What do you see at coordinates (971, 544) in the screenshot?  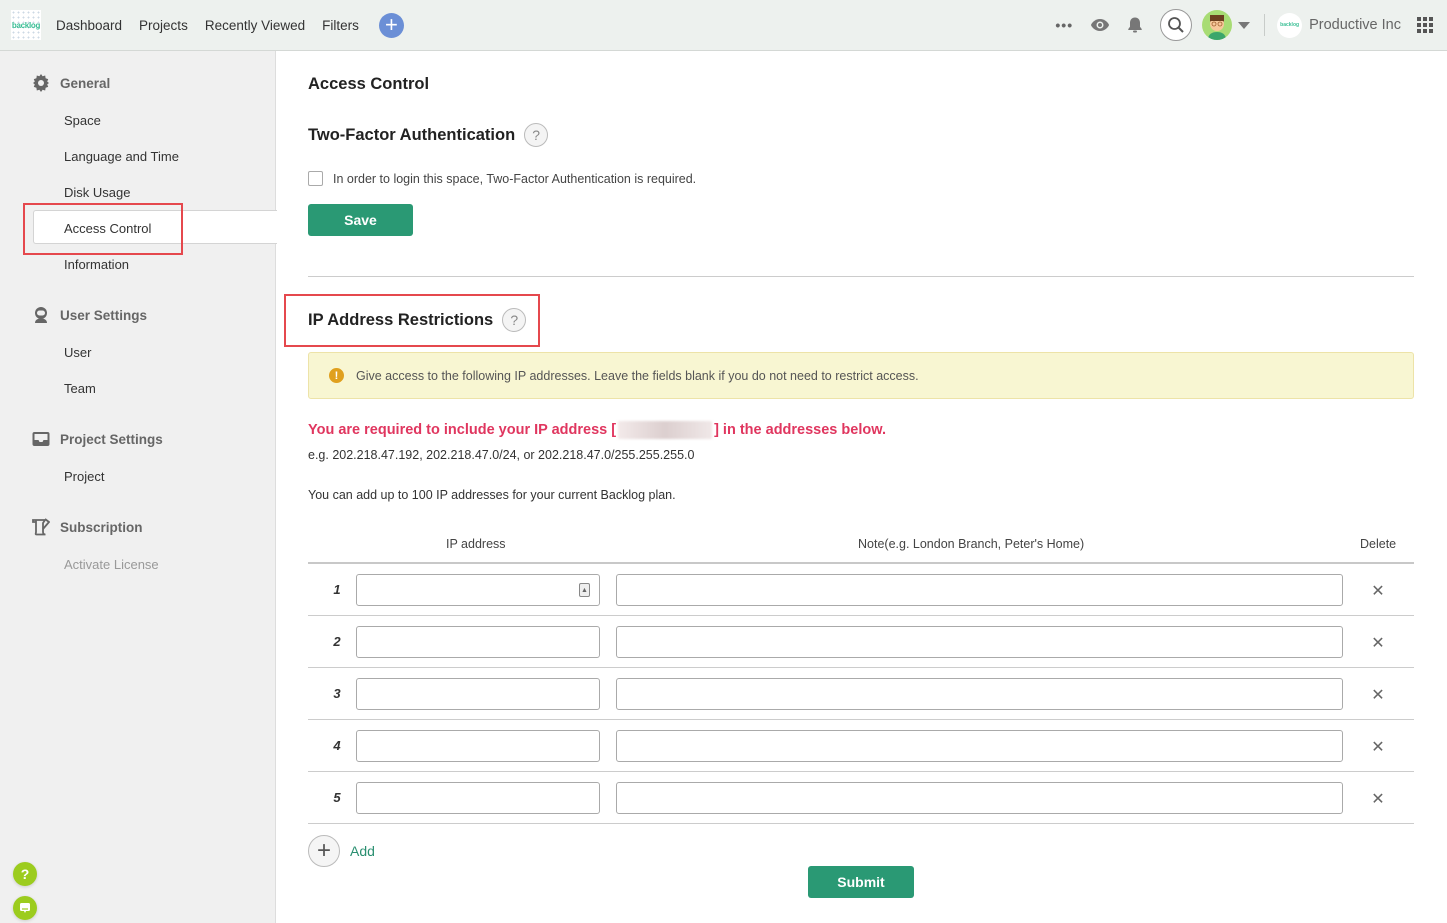 I see `column-header-note: Note(e.g. London Branch, Peter's Home)` at bounding box center [971, 544].